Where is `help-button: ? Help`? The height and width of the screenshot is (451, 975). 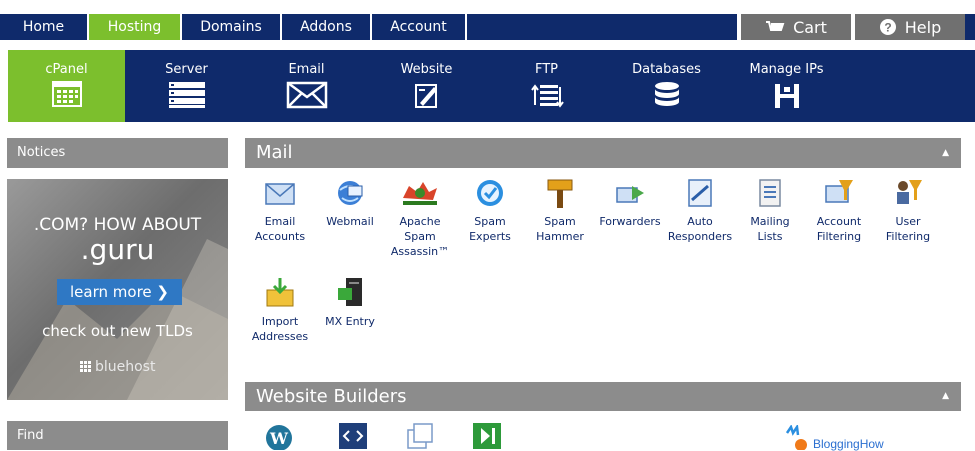
help-button: ? Help is located at coordinates (908, 27).